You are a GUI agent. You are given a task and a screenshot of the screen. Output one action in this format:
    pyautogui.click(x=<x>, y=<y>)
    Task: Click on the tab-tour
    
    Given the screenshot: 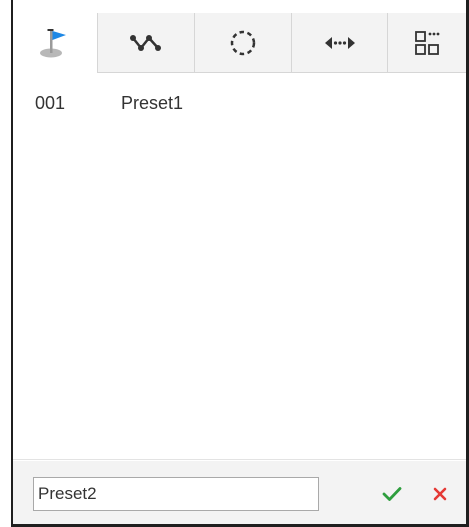 What is the action you would take?
    pyautogui.click(x=145, y=43)
    